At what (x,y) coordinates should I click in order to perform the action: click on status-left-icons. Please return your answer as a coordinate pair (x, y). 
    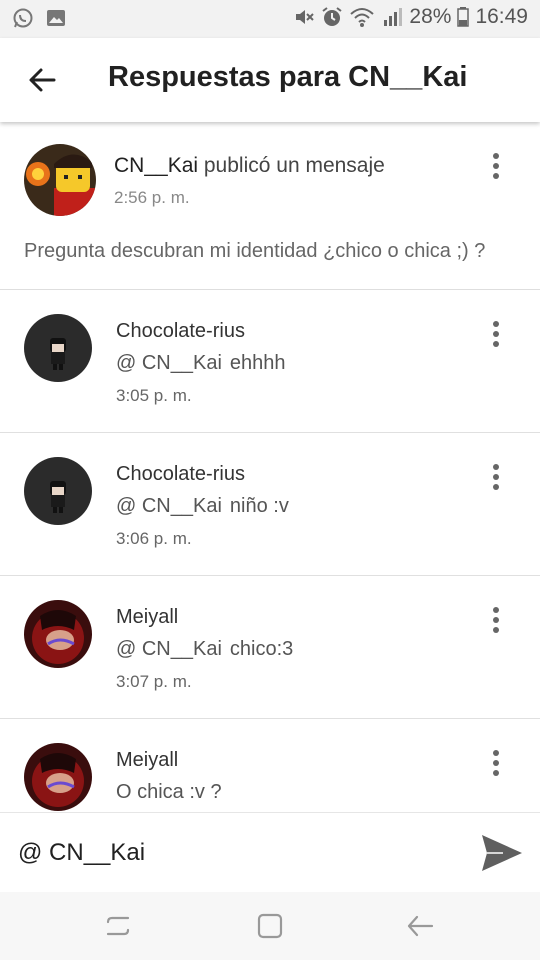
    Looking at the image, I should click on (39, 18).